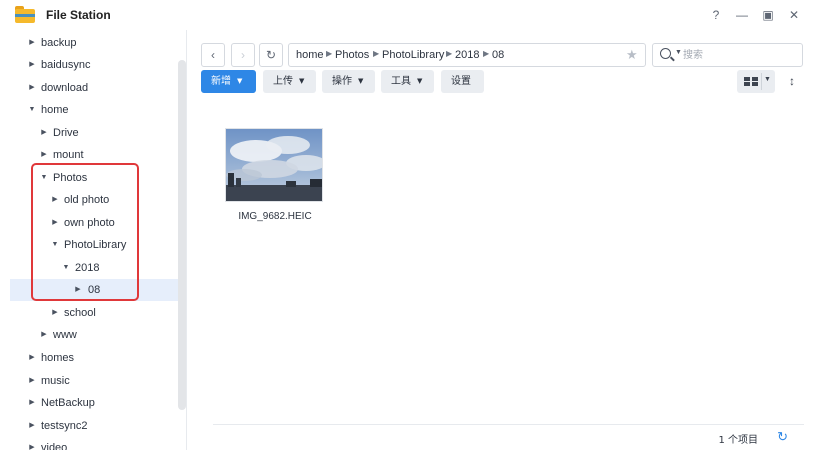  I want to click on tree-item-label: music, so click(55, 381).